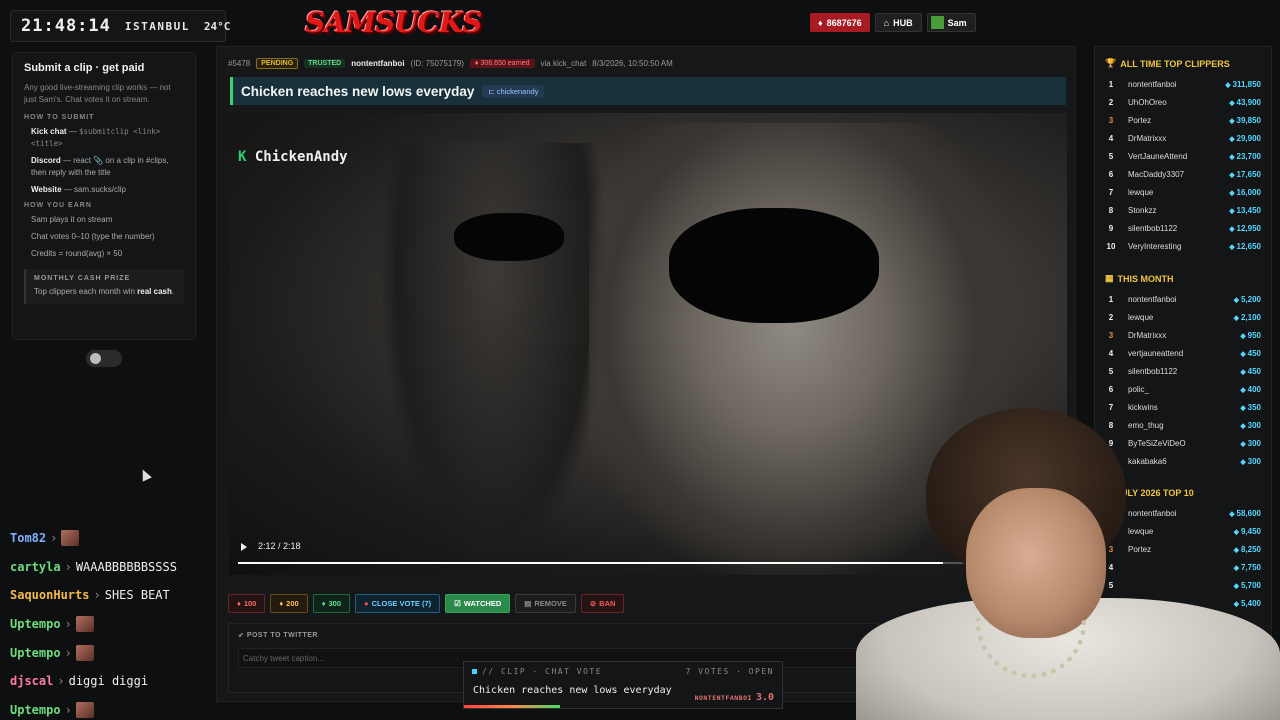  Describe the element at coordinates (1245, 156) in the screenshot. I see `leaderboard-score: 23,700` at that location.